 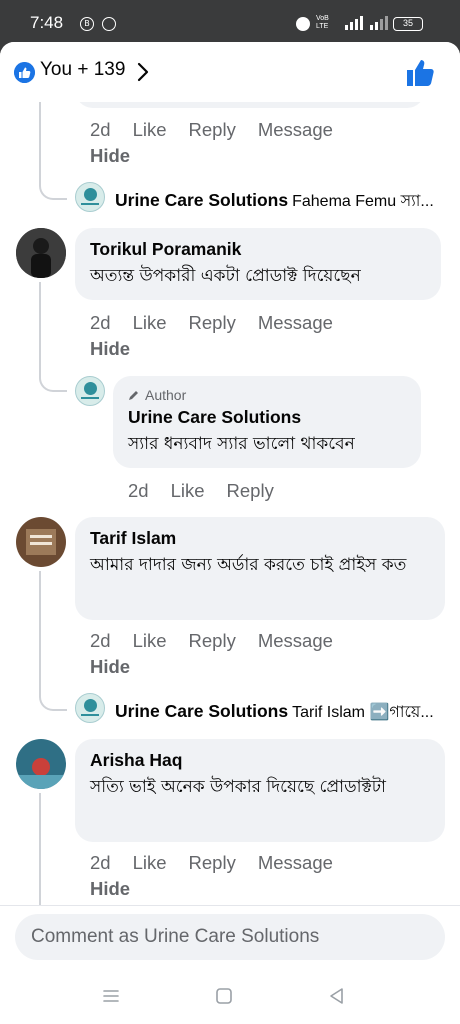 I want to click on comment-text: অত্যন্ত উপকারী একটা প্রোডাক্ট দিয়েছেন, so click(x=225, y=276).